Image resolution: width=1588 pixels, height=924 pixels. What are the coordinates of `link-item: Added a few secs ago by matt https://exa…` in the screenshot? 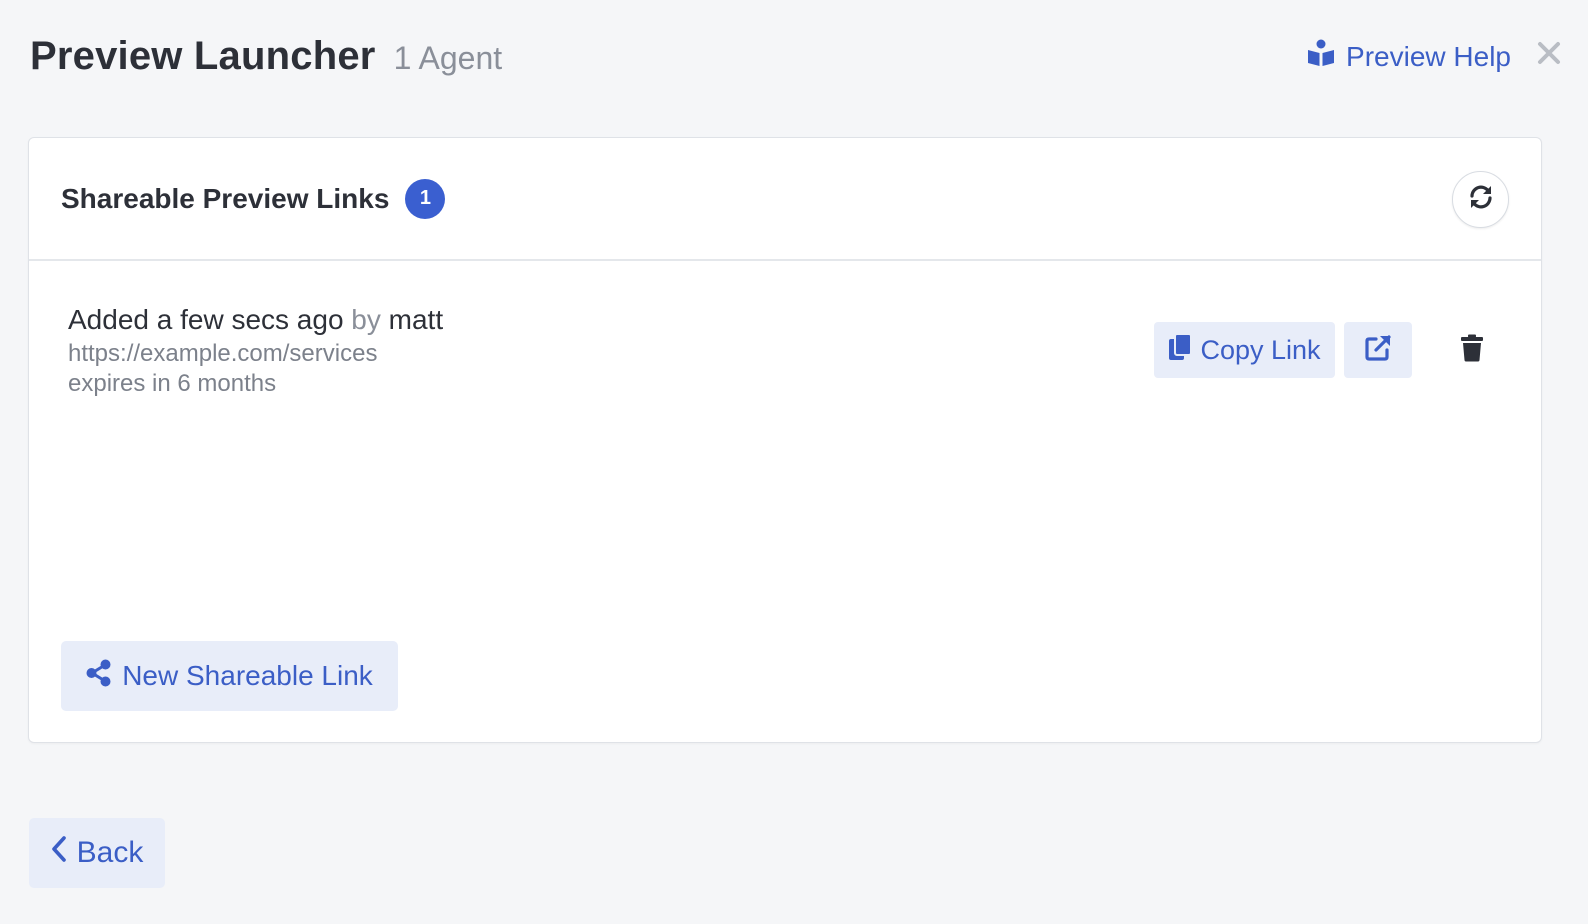 It's located at (255, 351).